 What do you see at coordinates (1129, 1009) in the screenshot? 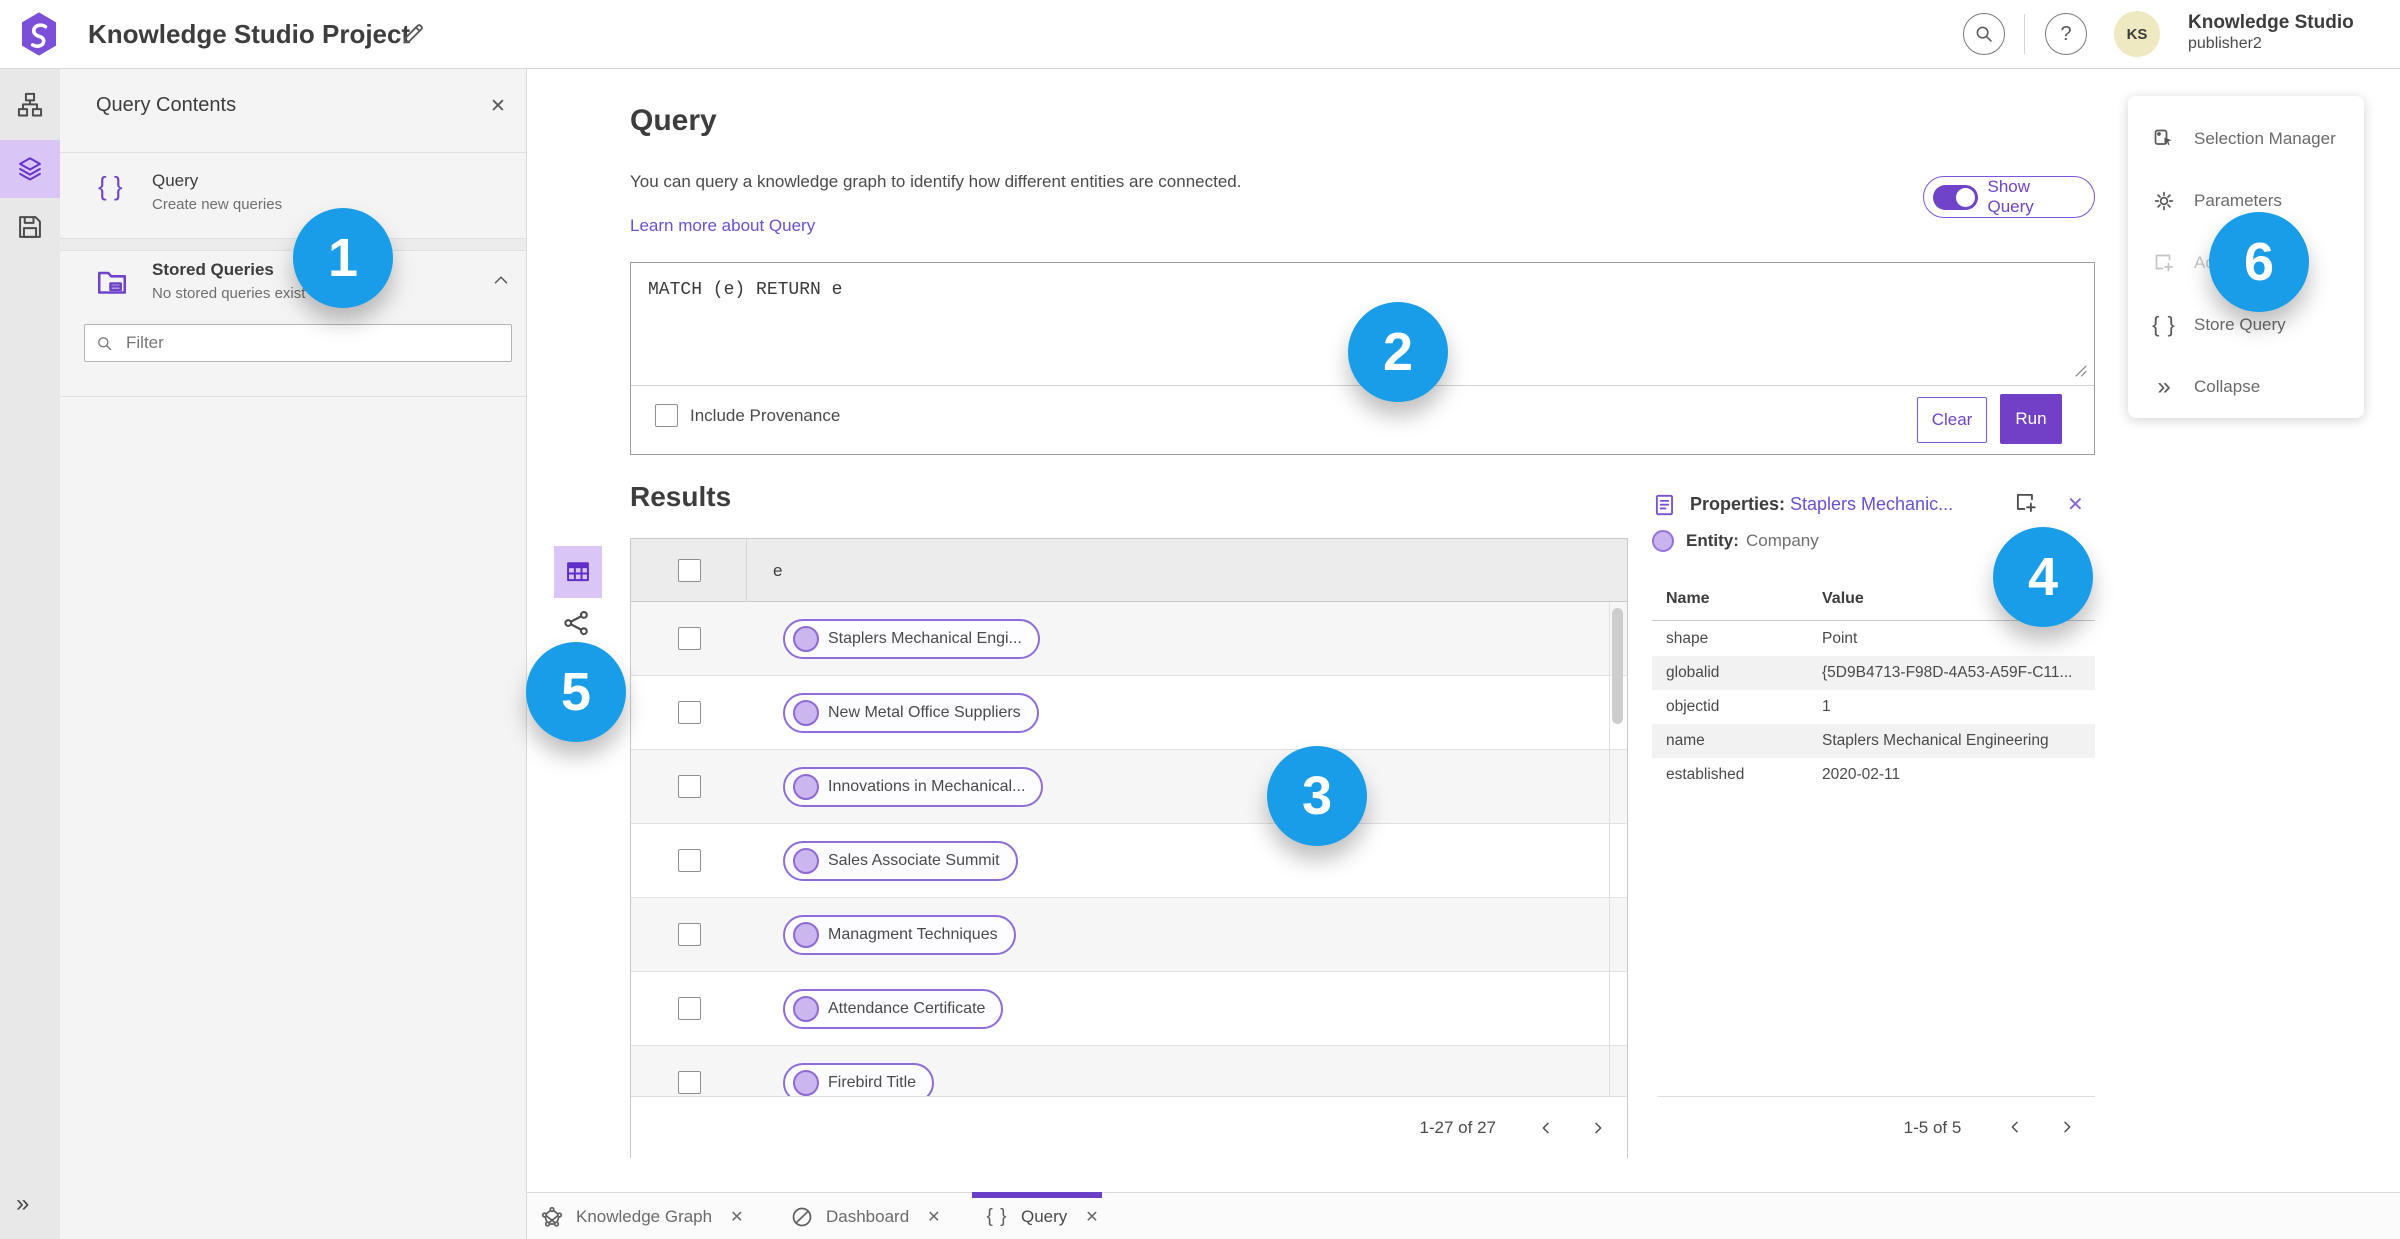
I see `table-row: Attendance Certificate` at bounding box center [1129, 1009].